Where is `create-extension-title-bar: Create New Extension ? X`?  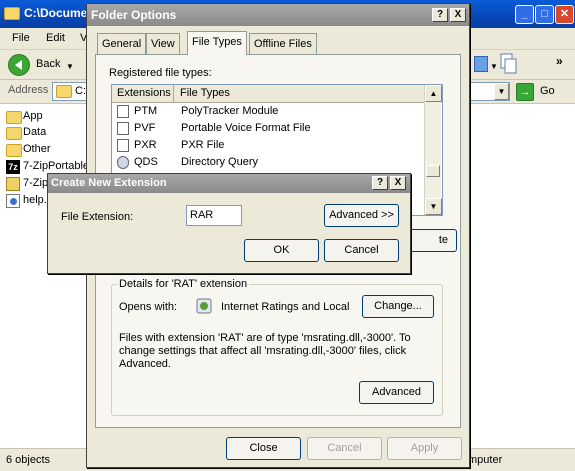 create-extension-title-bar: Create New Extension ? X is located at coordinates (229, 183).